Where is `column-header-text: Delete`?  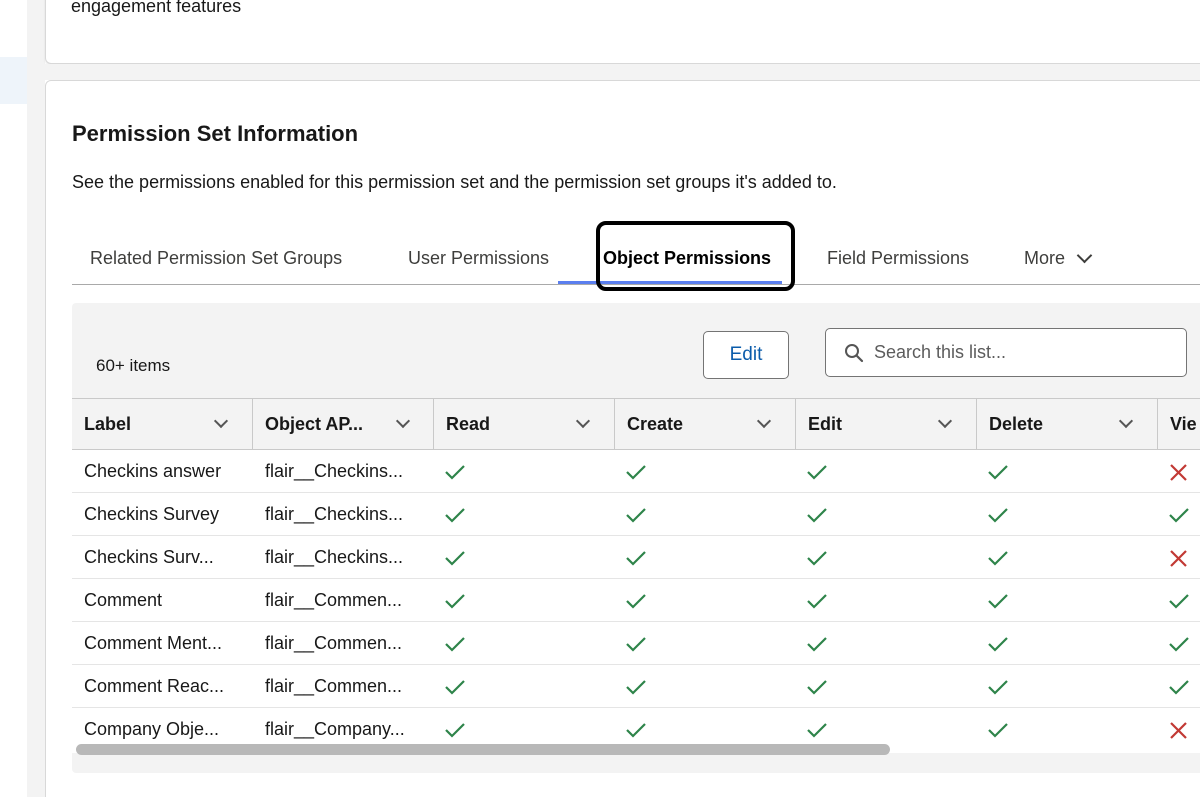
column-header-text: Delete is located at coordinates (1016, 423).